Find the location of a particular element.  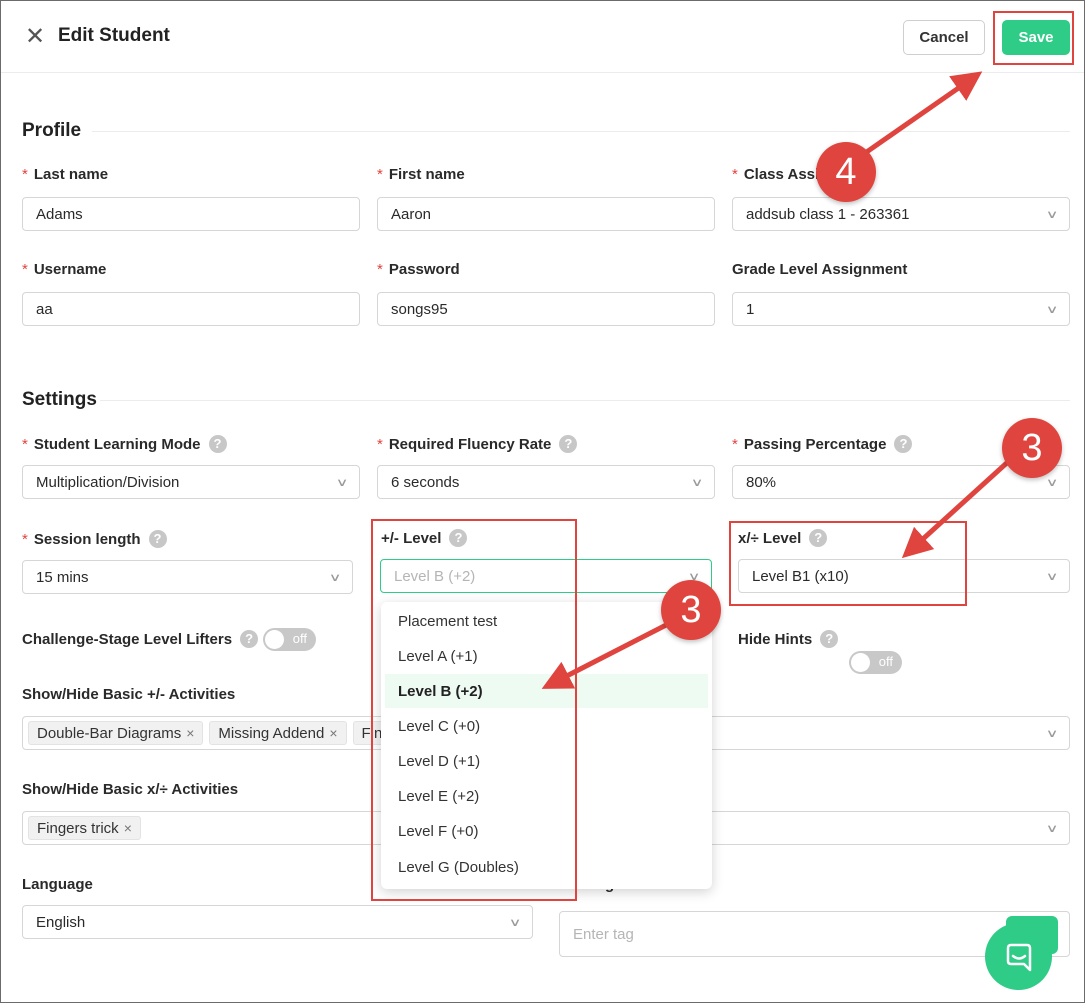

arrow-to-multdiv-level is located at coordinates (956, 508).